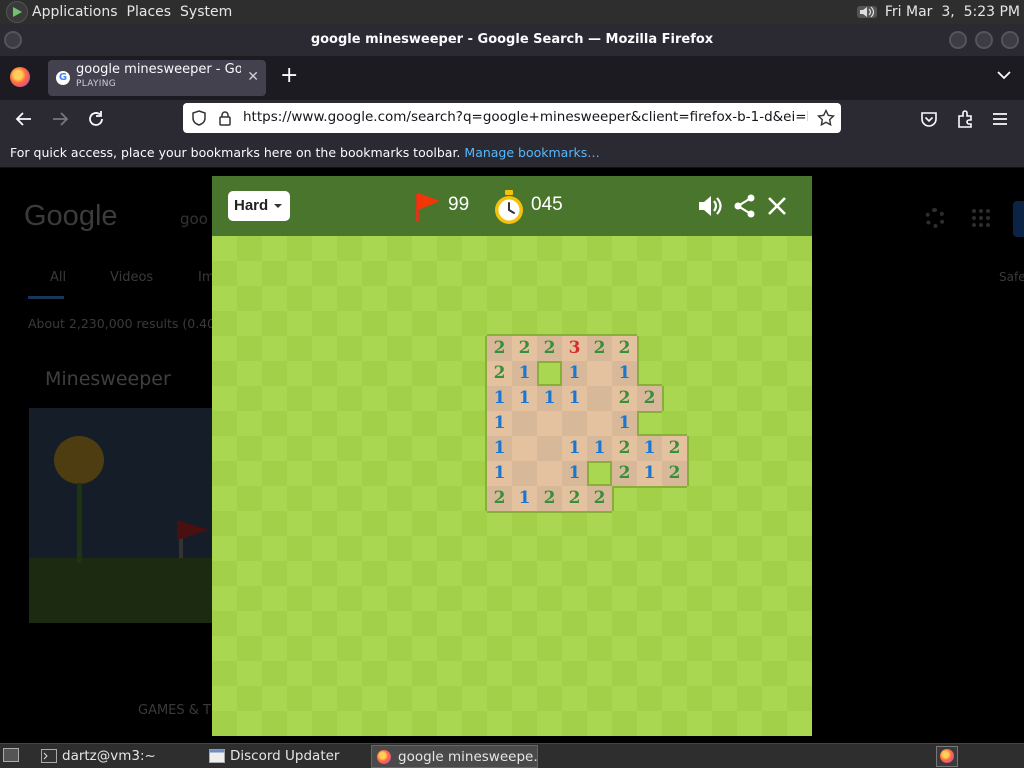 Image resolution: width=1024 pixels, height=768 pixels. I want to click on tab-all: All, so click(58, 277).